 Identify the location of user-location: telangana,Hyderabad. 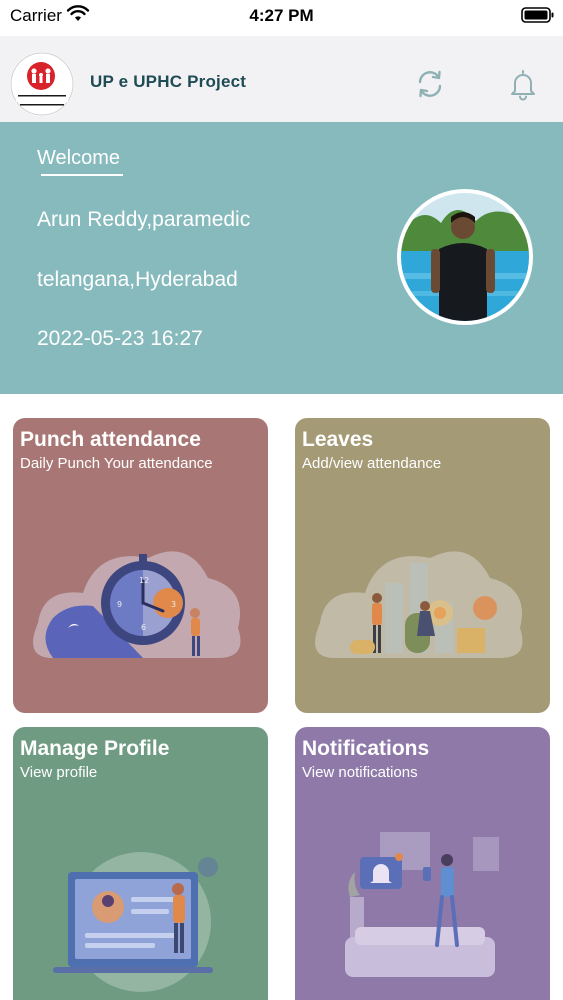
(137, 279).